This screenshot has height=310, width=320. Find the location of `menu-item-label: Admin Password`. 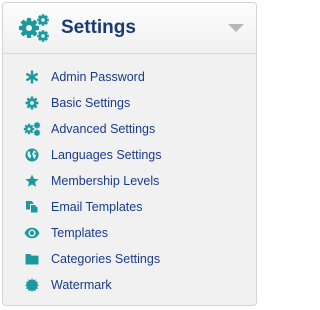

menu-item-label: Admin Password is located at coordinates (98, 77).